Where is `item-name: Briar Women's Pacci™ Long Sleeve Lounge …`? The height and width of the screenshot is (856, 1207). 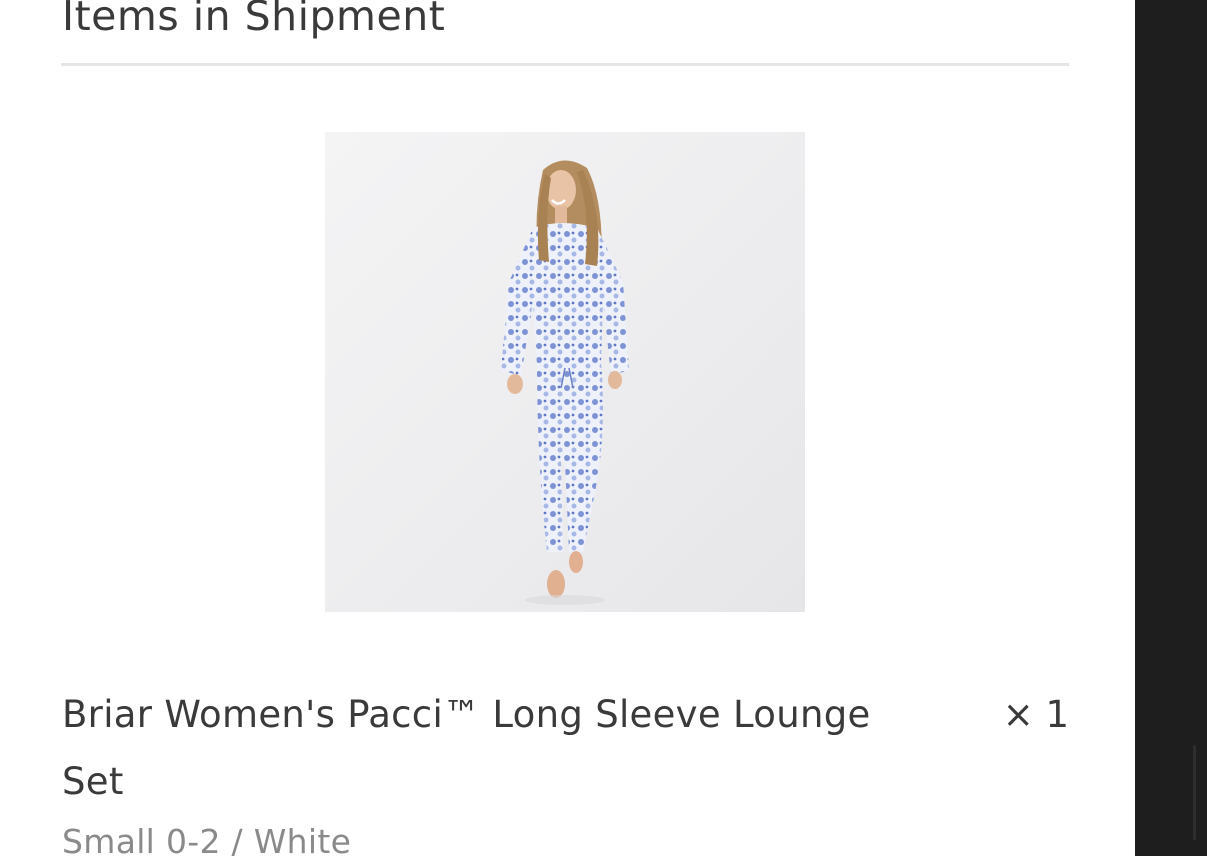
item-name: Briar Women's Pacci™ Long Sleeve Lounge … is located at coordinates (466, 748).